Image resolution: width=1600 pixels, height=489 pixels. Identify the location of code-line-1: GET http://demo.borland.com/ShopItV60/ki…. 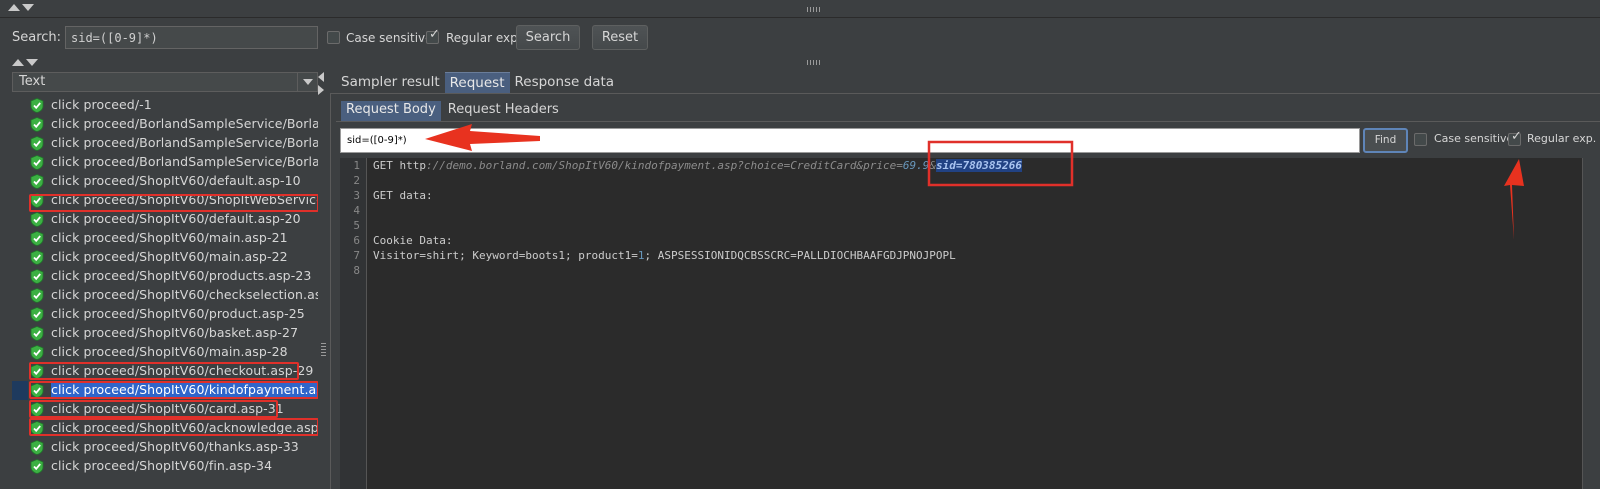
(698, 165).